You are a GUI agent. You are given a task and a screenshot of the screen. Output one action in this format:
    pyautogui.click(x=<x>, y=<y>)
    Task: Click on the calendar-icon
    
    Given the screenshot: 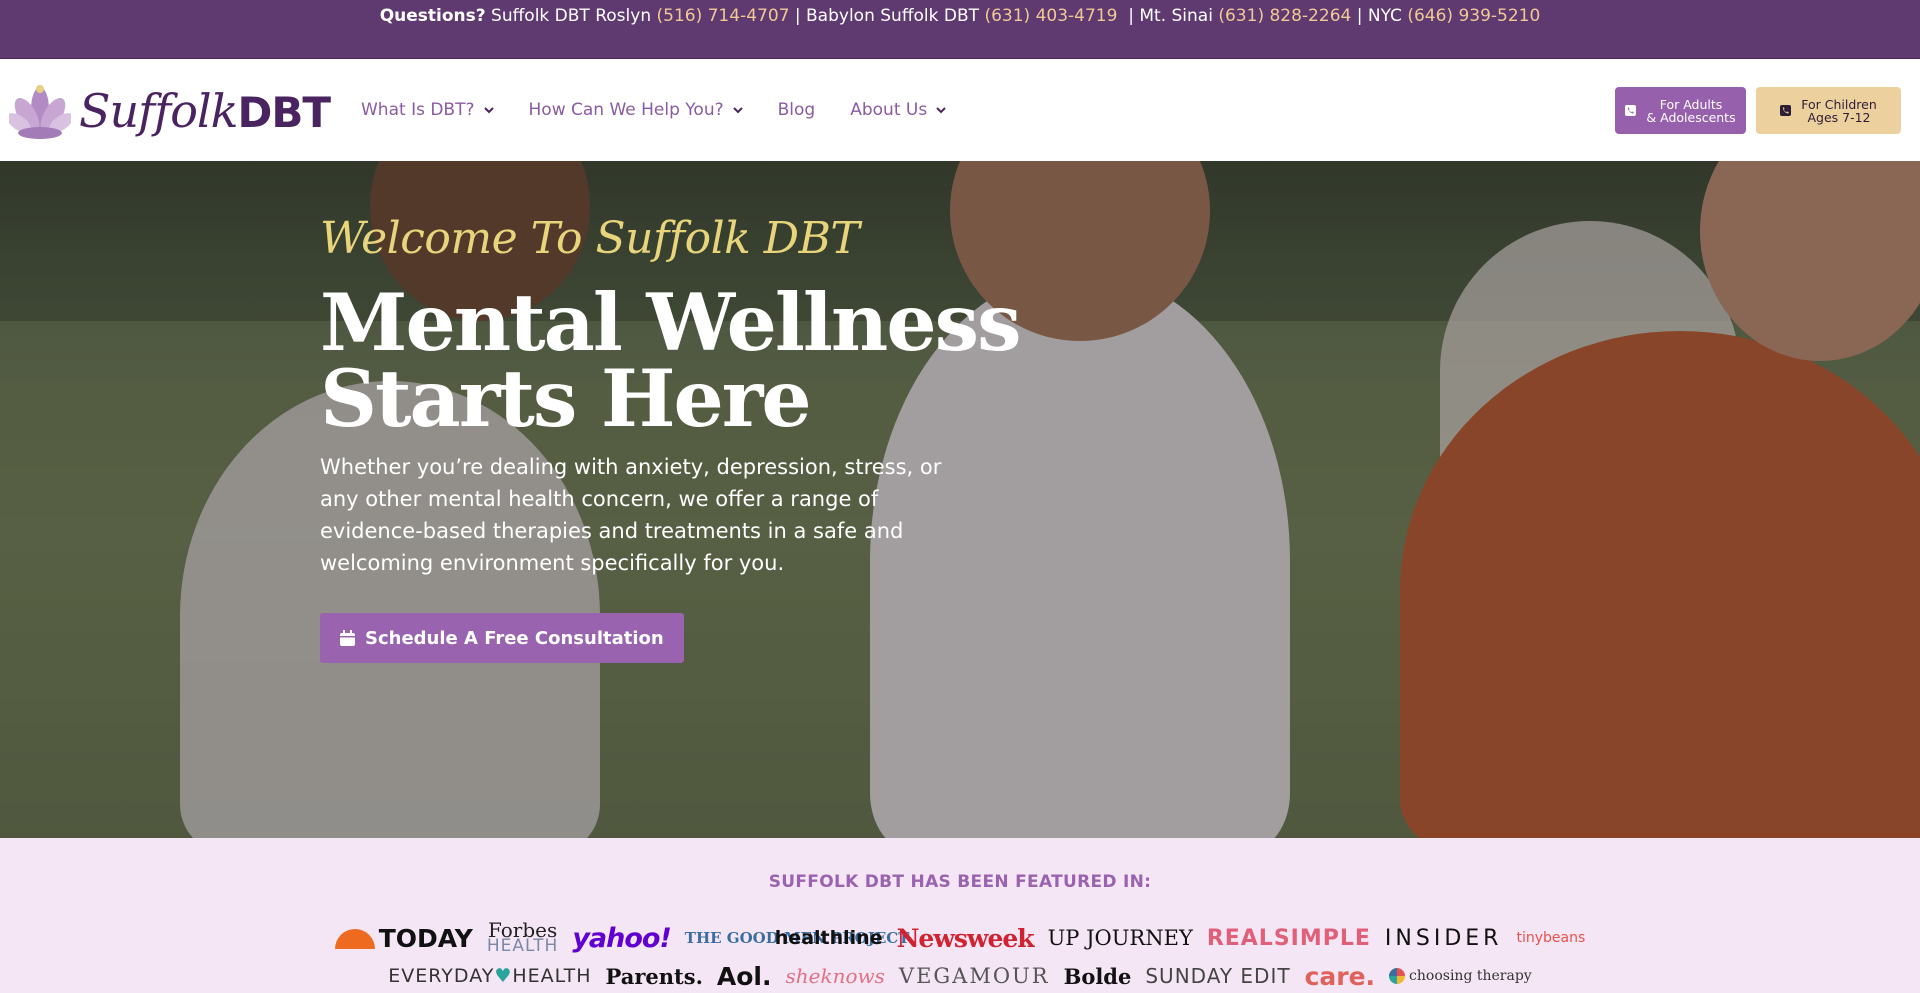 What is the action you would take?
    pyautogui.click(x=347, y=638)
    